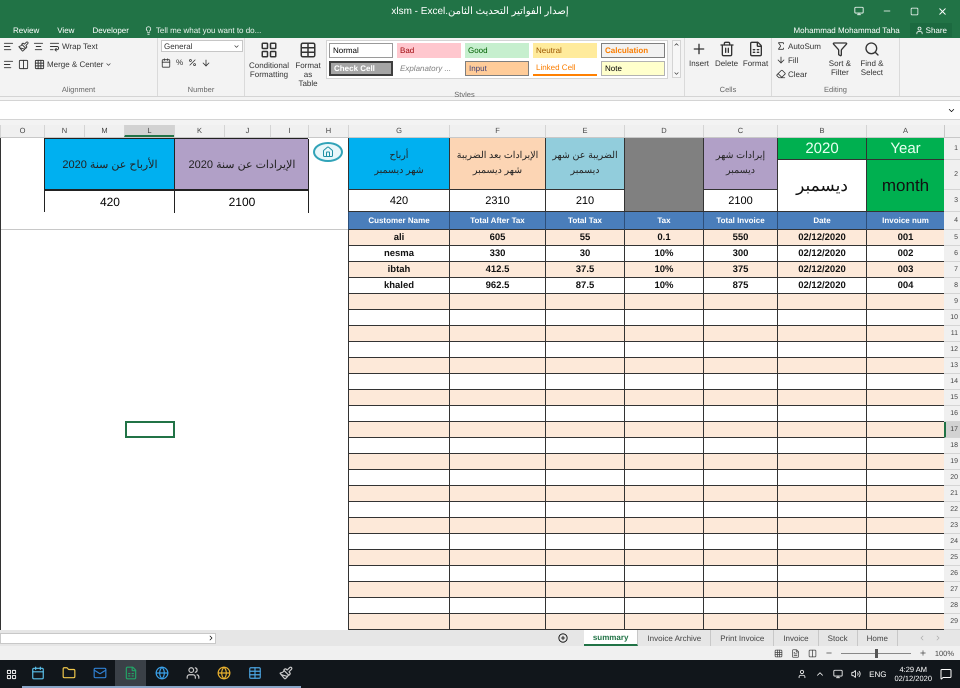  I want to click on conditional-formatting-button: Conditional Formatting, so click(269, 60).